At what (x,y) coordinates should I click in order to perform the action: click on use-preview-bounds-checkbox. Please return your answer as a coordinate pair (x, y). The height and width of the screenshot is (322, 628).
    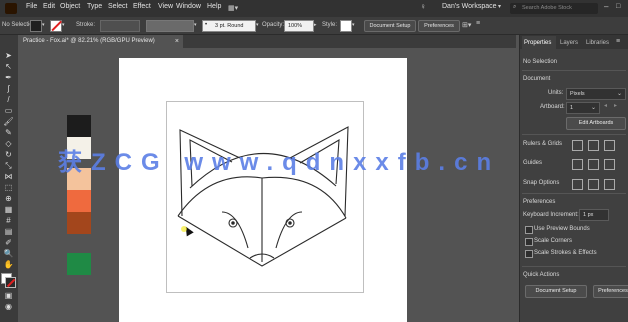
    Looking at the image, I should click on (529, 230).